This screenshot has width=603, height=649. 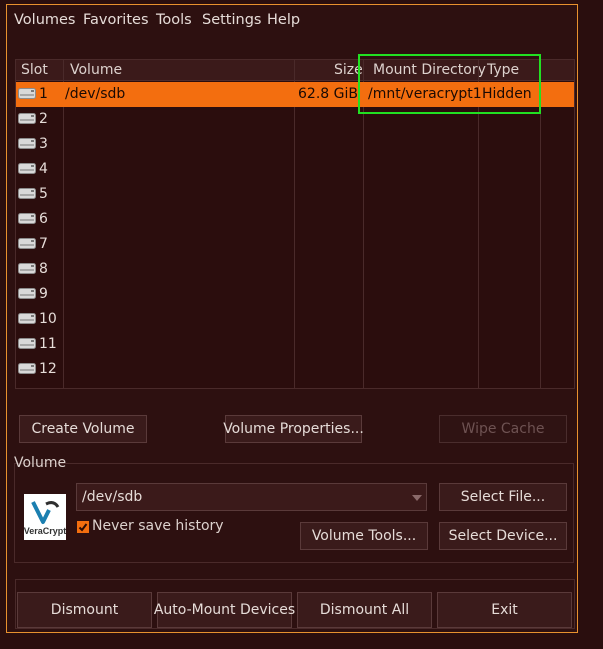 What do you see at coordinates (158, 526) in the screenshot?
I see `never-save-history-label: Never save history` at bounding box center [158, 526].